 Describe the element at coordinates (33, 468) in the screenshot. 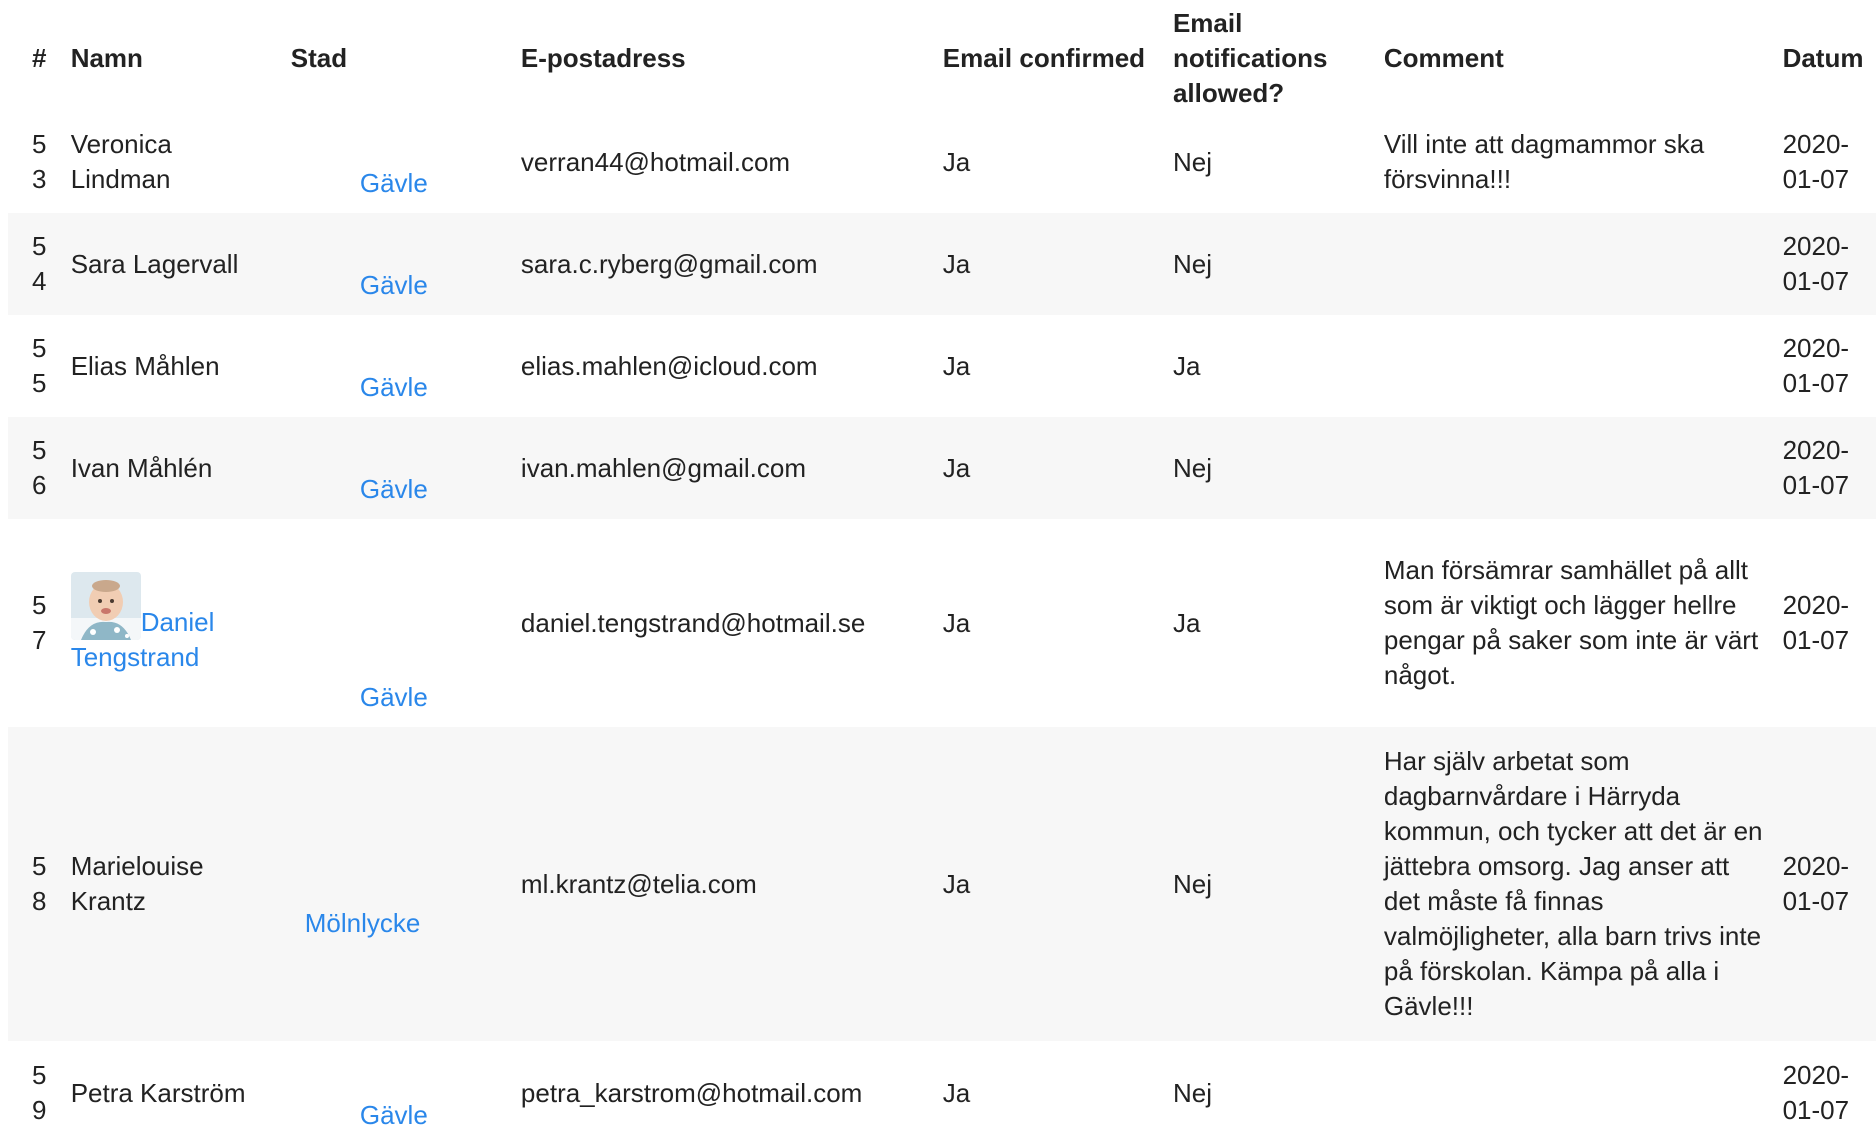

I see `row-number: 56` at that location.